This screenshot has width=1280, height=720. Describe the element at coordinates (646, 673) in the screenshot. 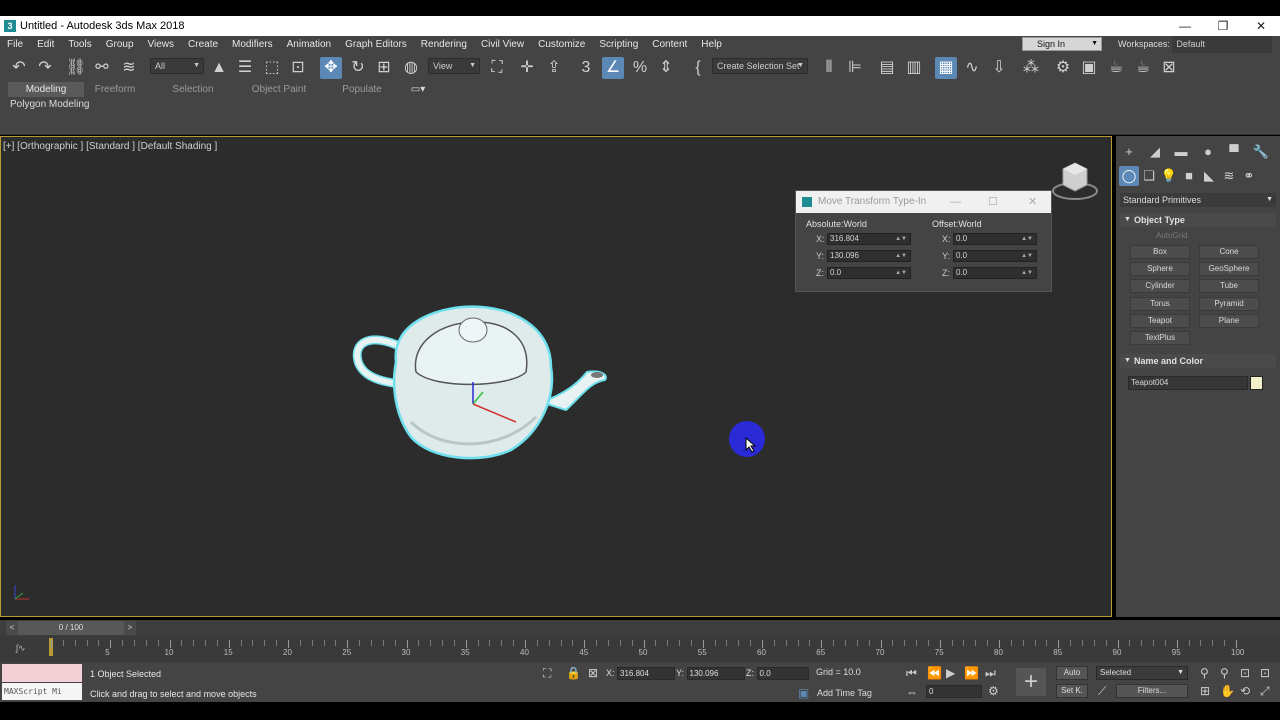

I see `x-coord-field: 316.804` at that location.